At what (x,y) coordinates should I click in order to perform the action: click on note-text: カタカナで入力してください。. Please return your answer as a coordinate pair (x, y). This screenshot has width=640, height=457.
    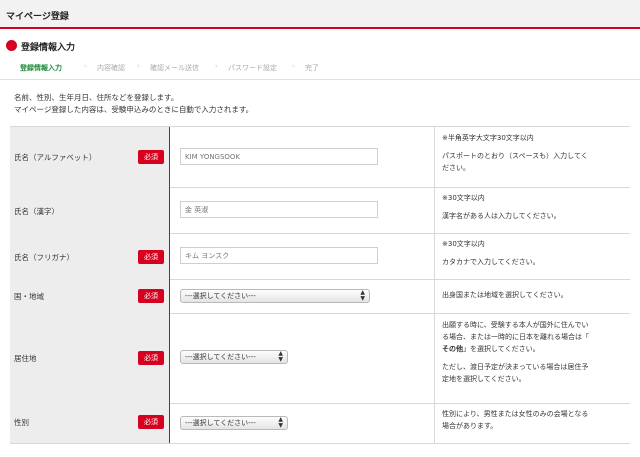
    Looking at the image, I should click on (491, 262).